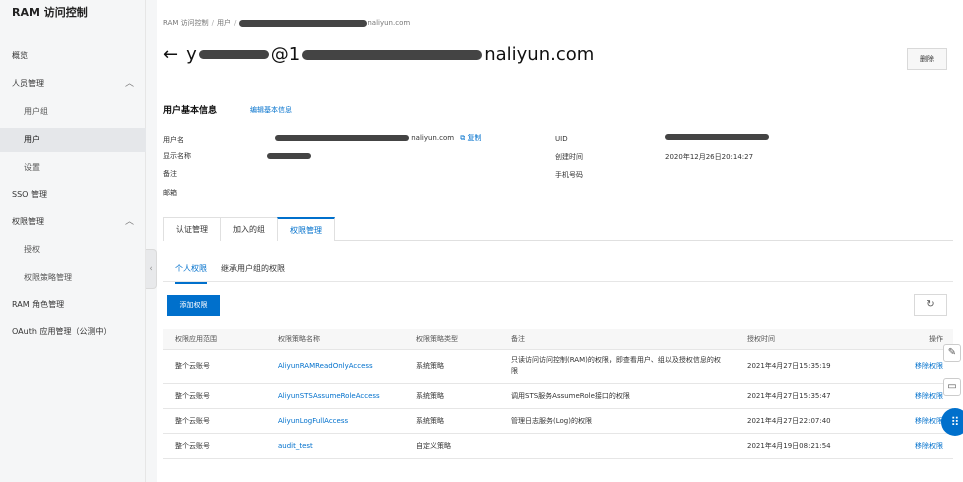 This screenshot has width=963, height=482. I want to click on column-header: 权限策略名称, so click(335, 339).